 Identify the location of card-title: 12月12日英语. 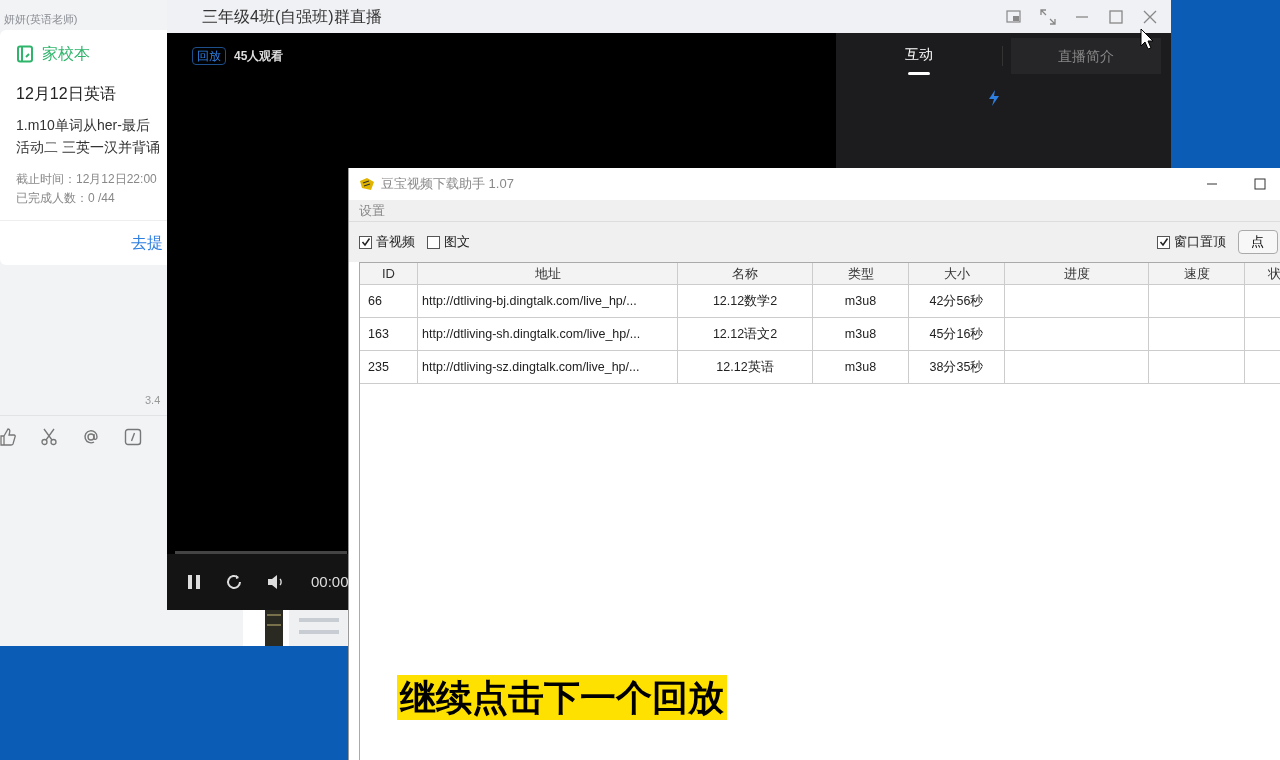
(66, 94).